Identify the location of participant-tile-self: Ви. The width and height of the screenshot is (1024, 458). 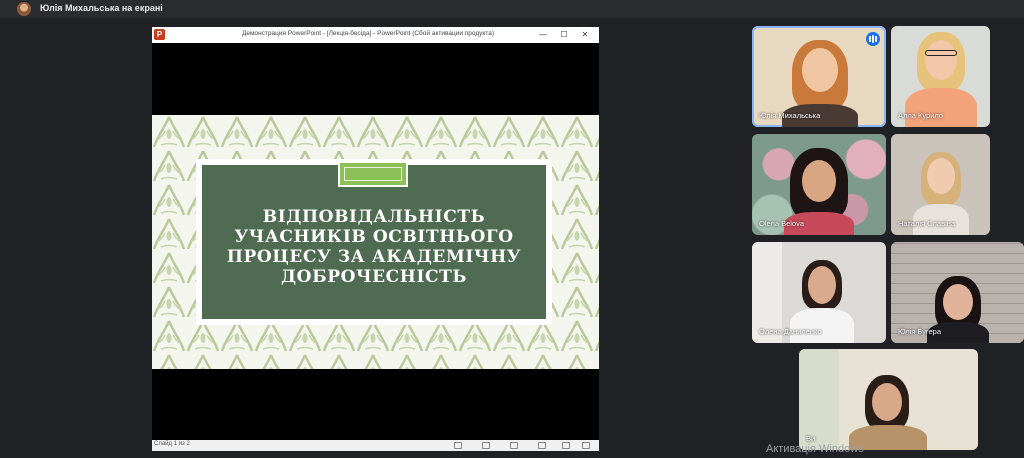
(888, 399).